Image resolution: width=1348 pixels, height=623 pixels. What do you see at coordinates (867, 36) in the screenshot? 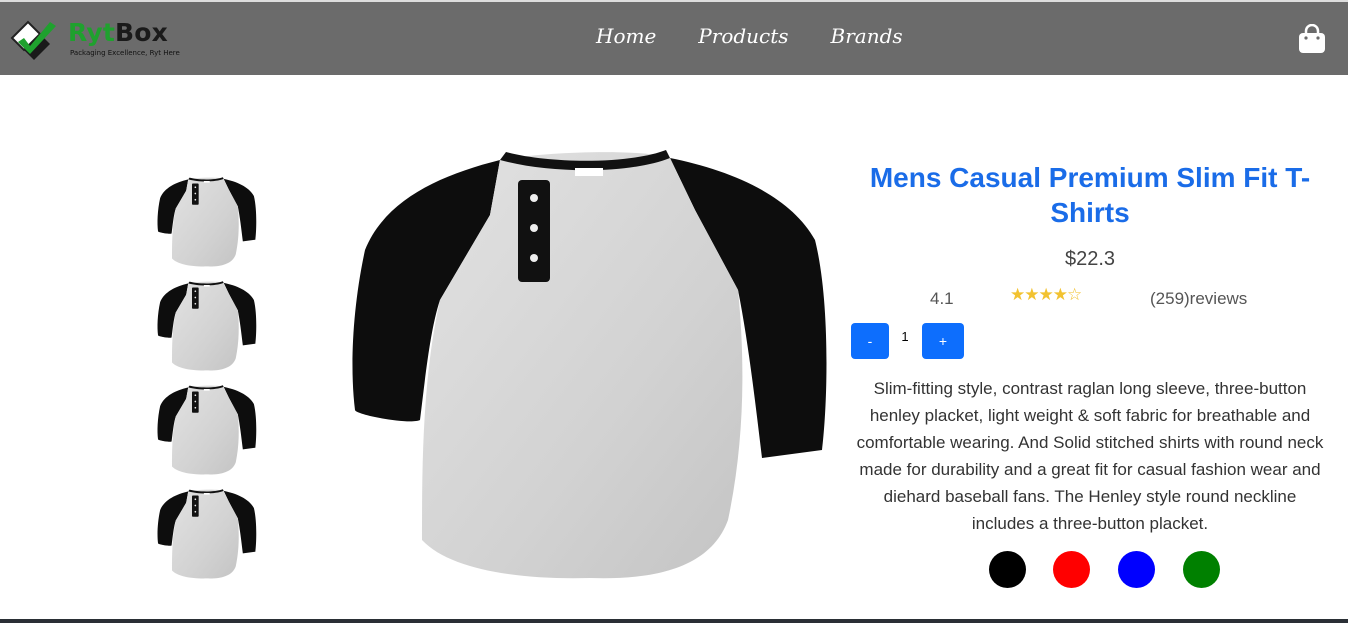
I see `nav-link-brands: Brands` at bounding box center [867, 36].